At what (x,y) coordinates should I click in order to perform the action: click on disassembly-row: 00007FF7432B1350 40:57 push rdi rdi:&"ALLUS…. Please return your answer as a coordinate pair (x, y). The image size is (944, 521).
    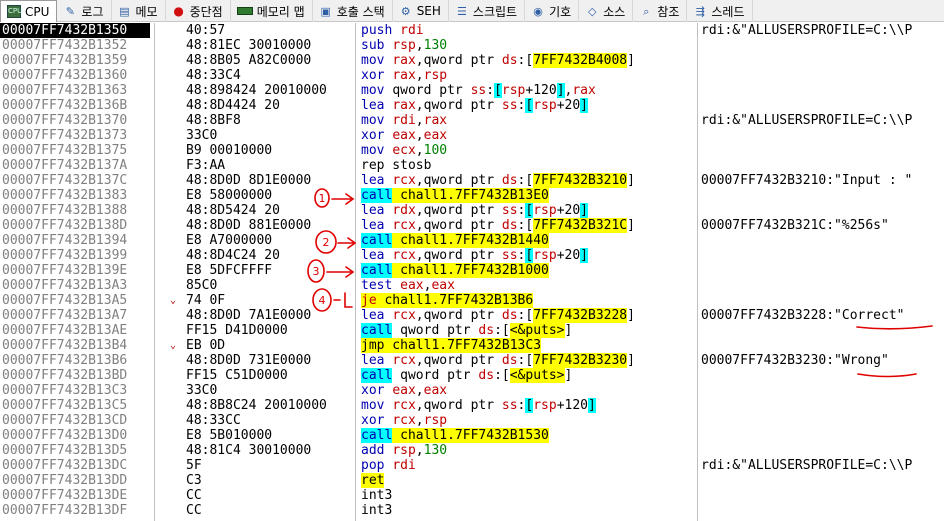
    Looking at the image, I should click on (472, 30).